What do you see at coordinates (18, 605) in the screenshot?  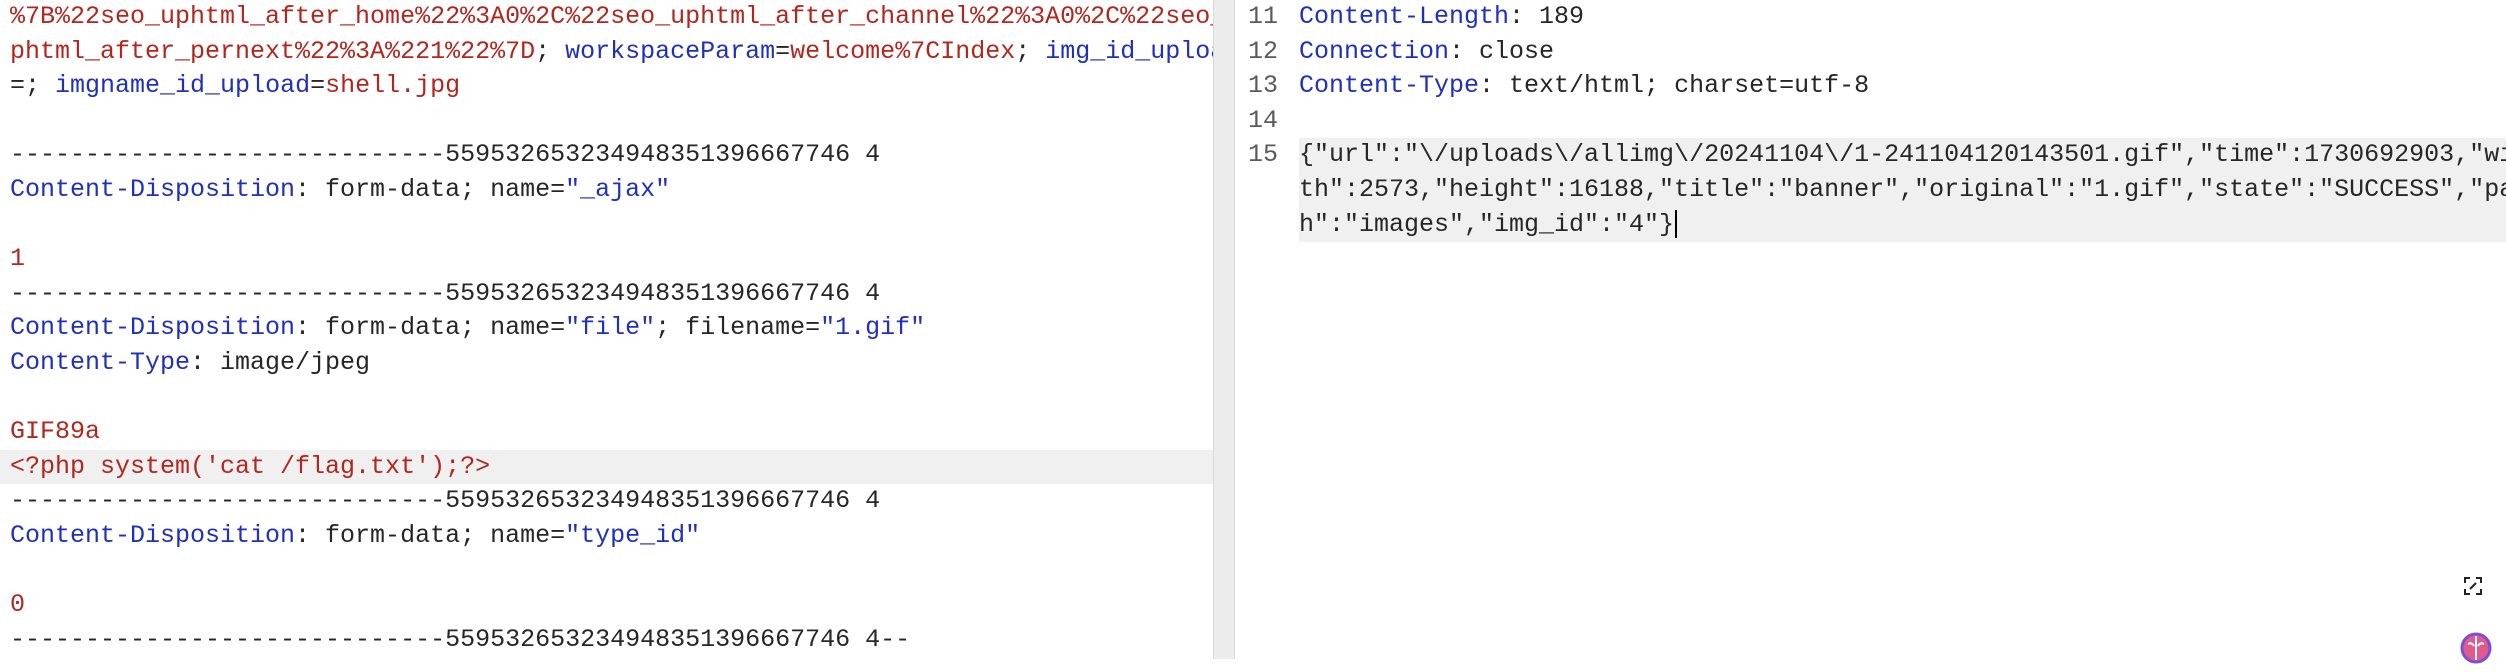 I see `code-token: 0` at bounding box center [18, 605].